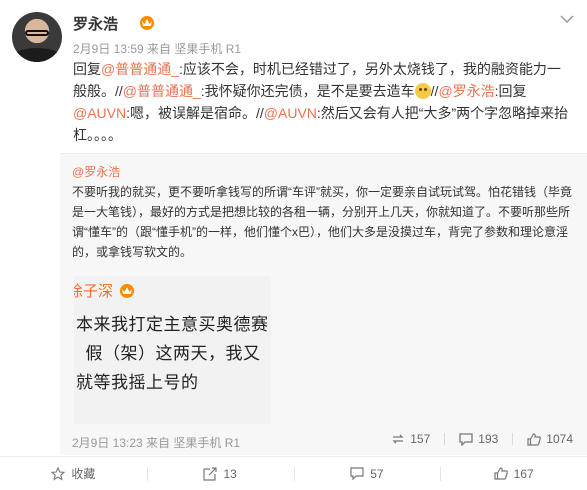 The image size is (587, 490). Describe the element at coordinates (102, 172) in the screenshot. I see `repost-author-name: 罗永浩` at that location.